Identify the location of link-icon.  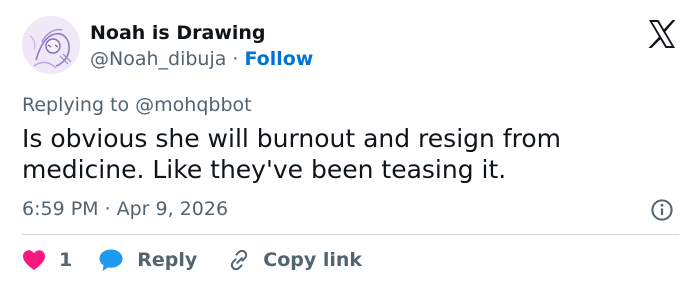
(239, 260).